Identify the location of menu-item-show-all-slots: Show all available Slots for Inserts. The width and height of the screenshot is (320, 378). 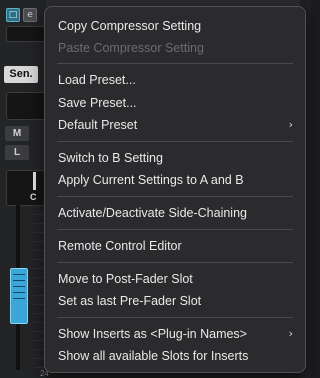
(176, 356).